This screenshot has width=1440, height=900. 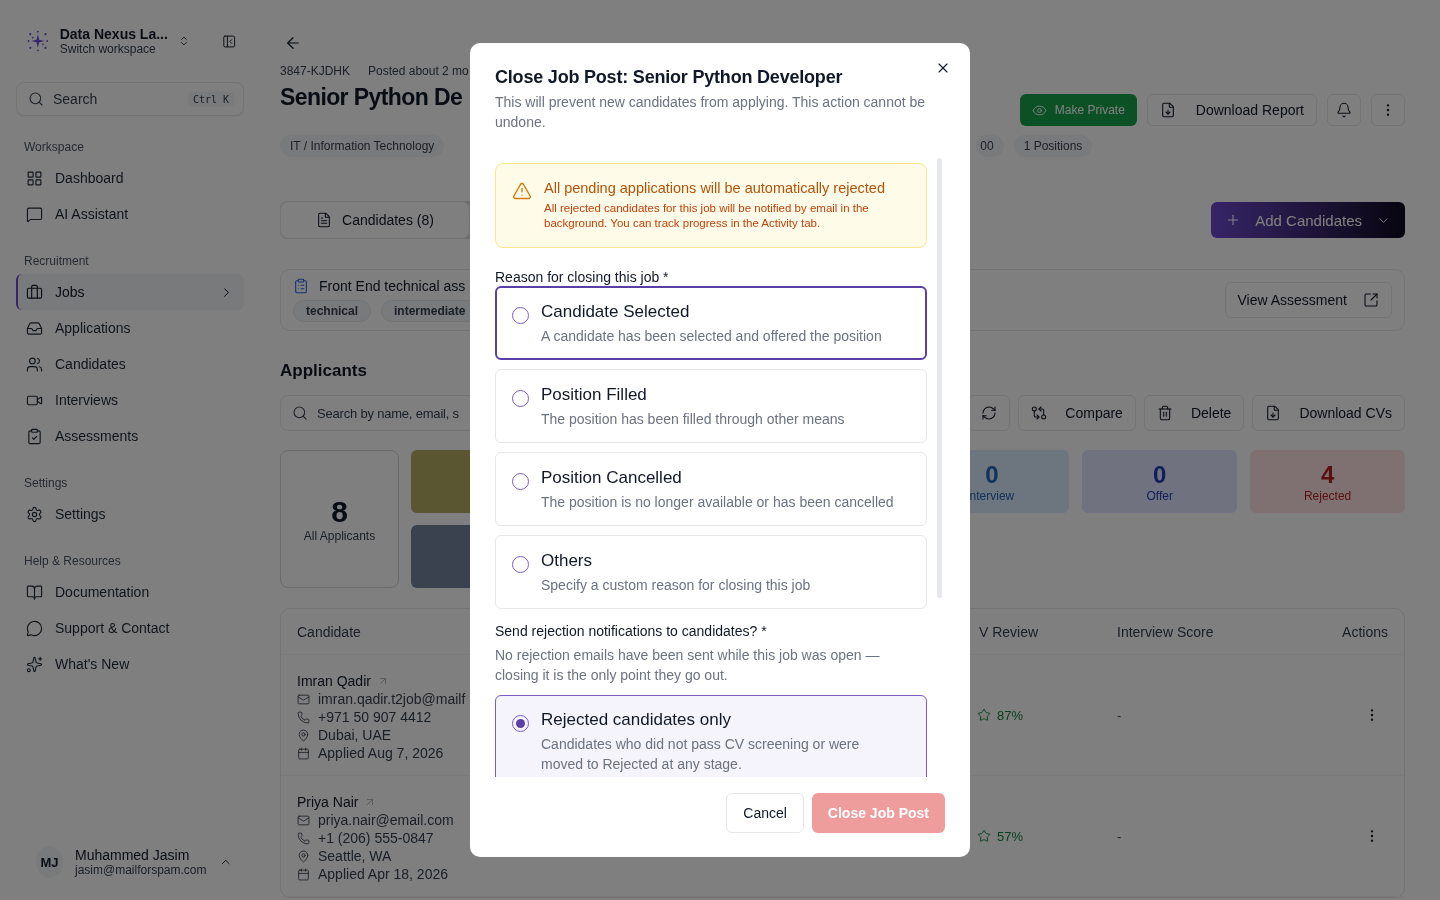 What do you see at coordinates (376, 838) in the screenshot?
I see `candidate-phone: +1 (206) 555-0847` at bounding box center [376, 838].